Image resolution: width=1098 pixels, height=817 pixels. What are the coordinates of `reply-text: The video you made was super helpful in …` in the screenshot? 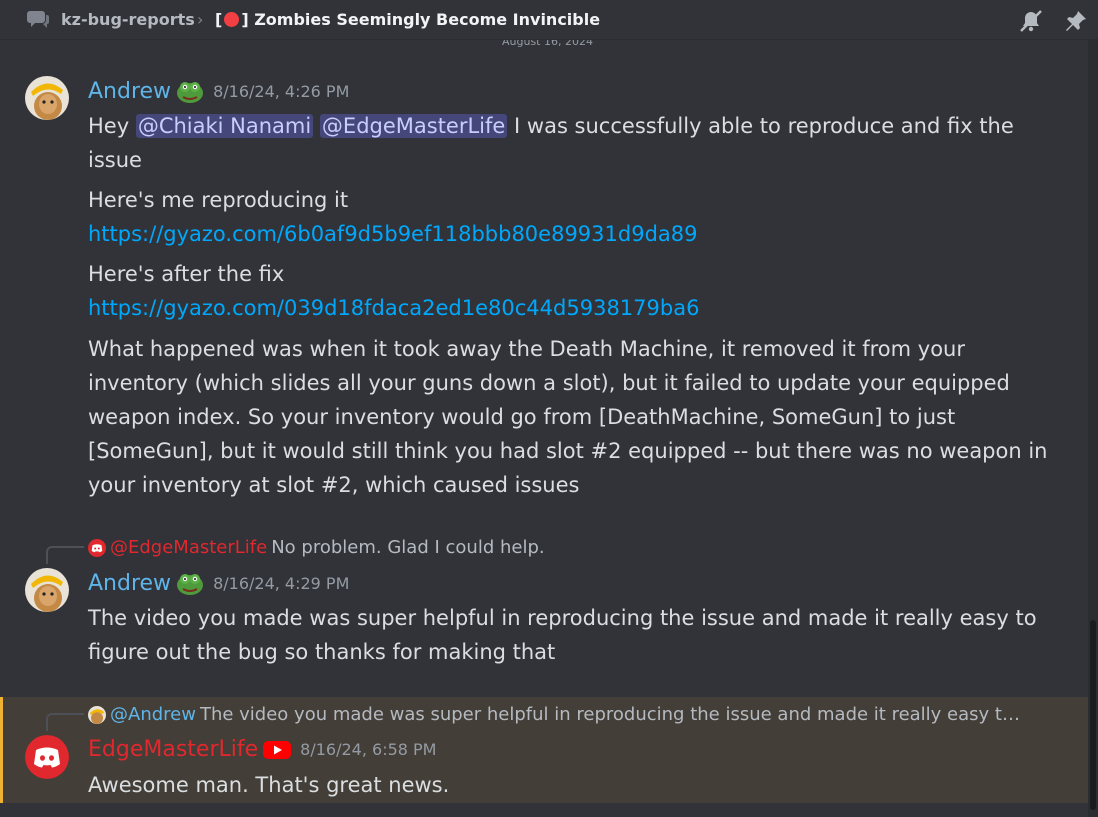 It's located at (609, 714).